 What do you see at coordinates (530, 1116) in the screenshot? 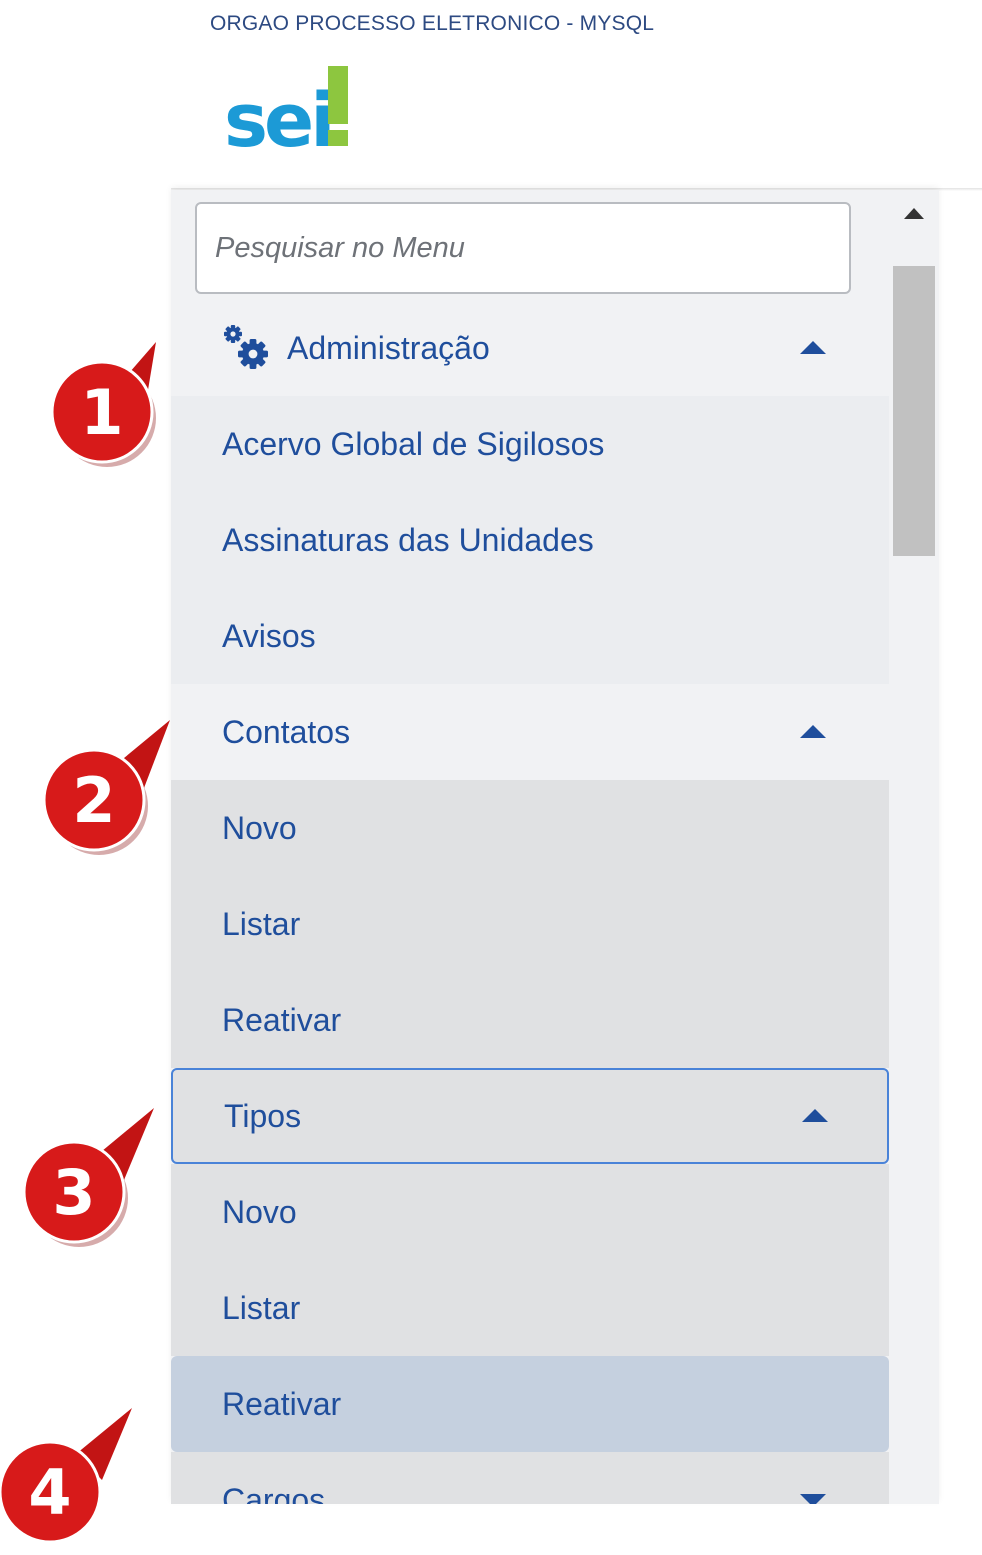
I see `menu-item-tipos: Tipos` at bounding box center [530, 1116].